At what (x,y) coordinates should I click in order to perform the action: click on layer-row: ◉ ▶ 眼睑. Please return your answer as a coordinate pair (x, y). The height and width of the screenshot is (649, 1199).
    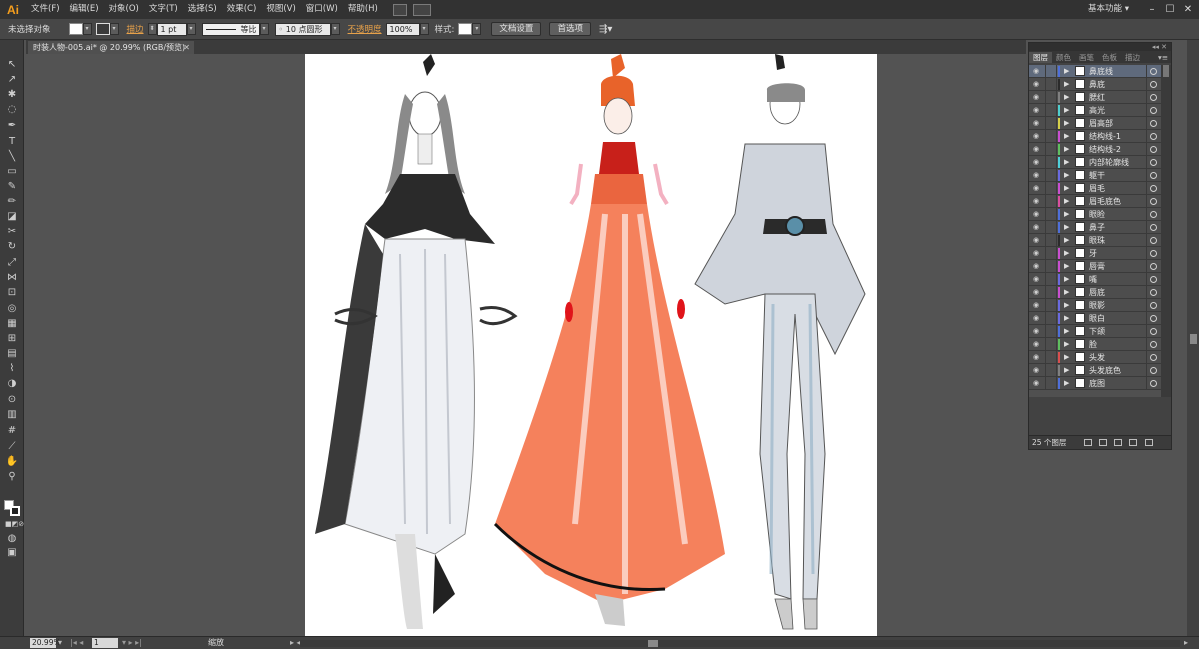
    Looking at the image, I should click on (1099, 214).